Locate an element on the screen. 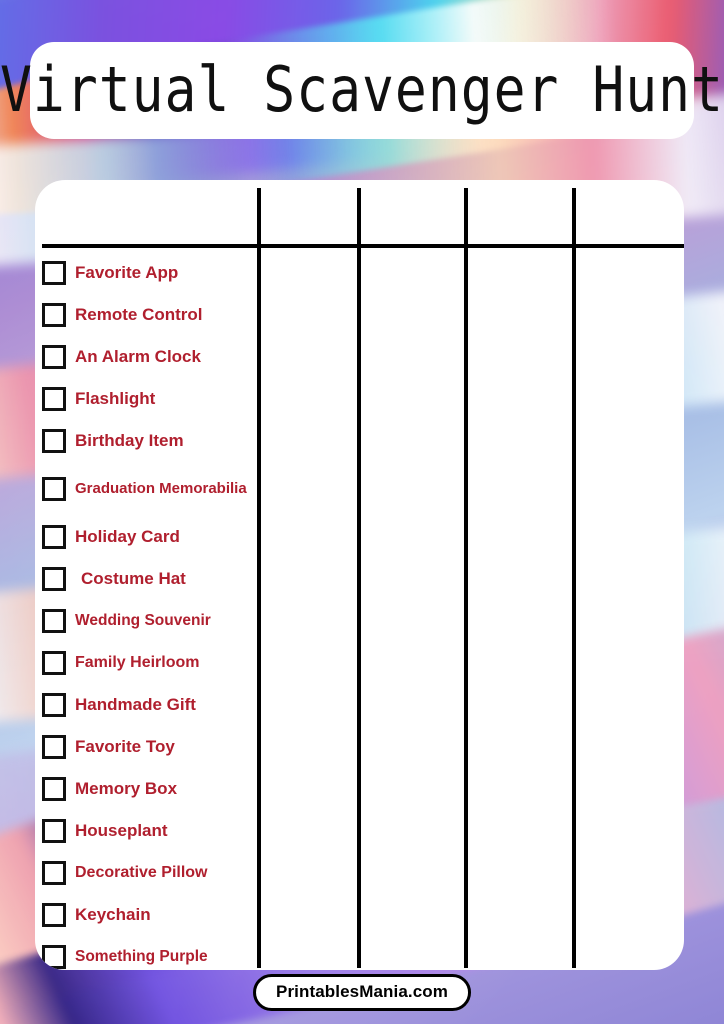 This screenshot has width=724, height=1024. title-card: Virtual Scavenger Hunt is located at coordinates (361, 90).